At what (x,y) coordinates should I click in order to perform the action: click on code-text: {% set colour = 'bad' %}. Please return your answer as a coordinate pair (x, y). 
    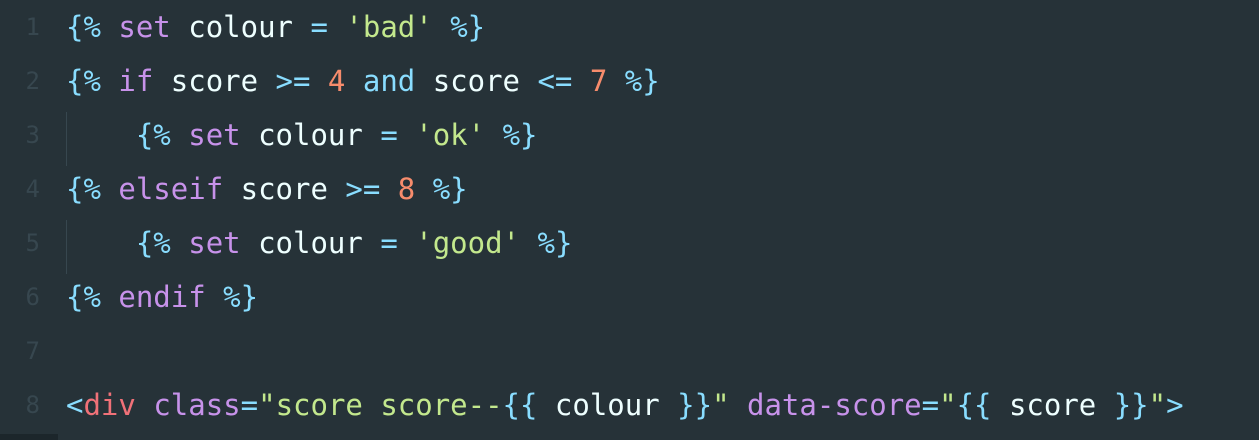
    Looking at the image, I should click on (275, 27).